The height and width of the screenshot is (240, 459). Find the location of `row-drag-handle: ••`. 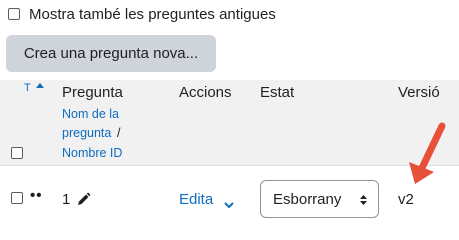

row-drag-handle: •• is located at coordinates (36, 195).